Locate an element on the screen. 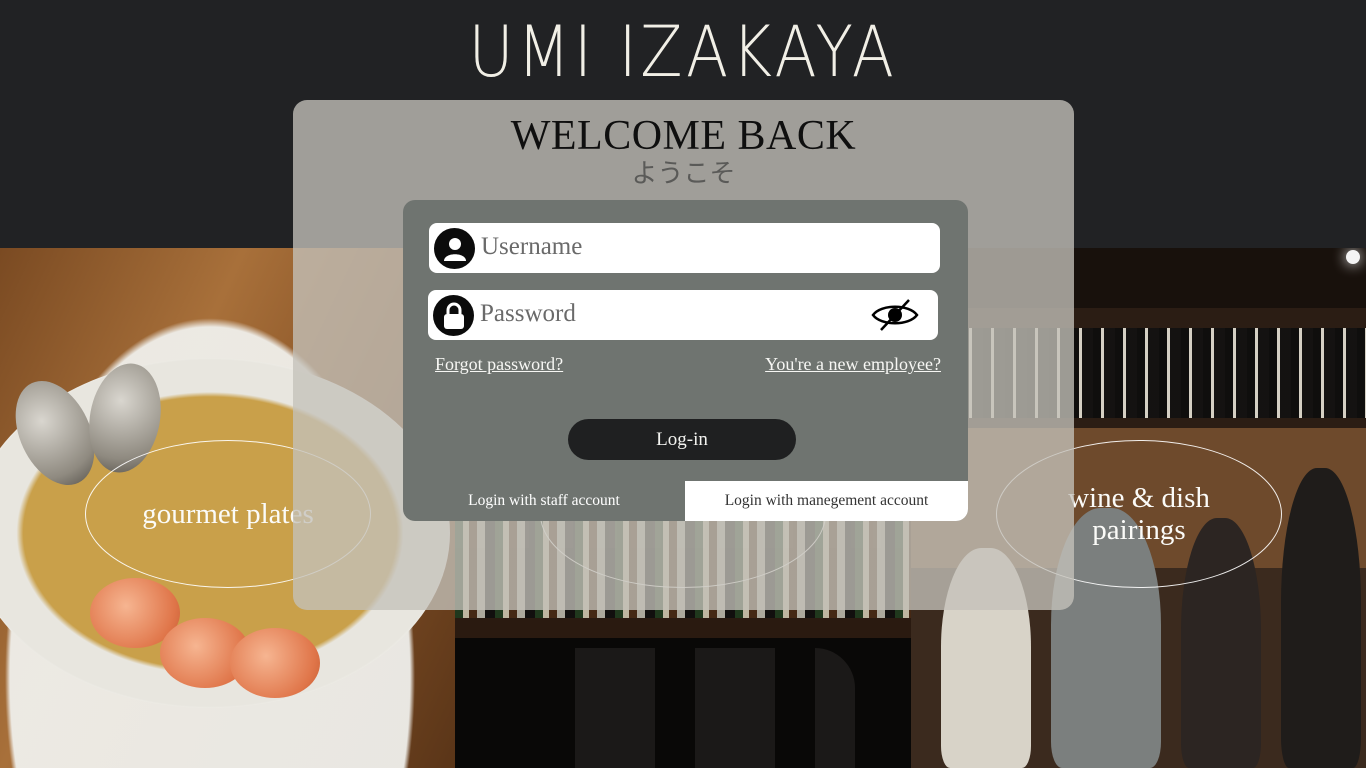  username-input is located at coordinates (671, 247).